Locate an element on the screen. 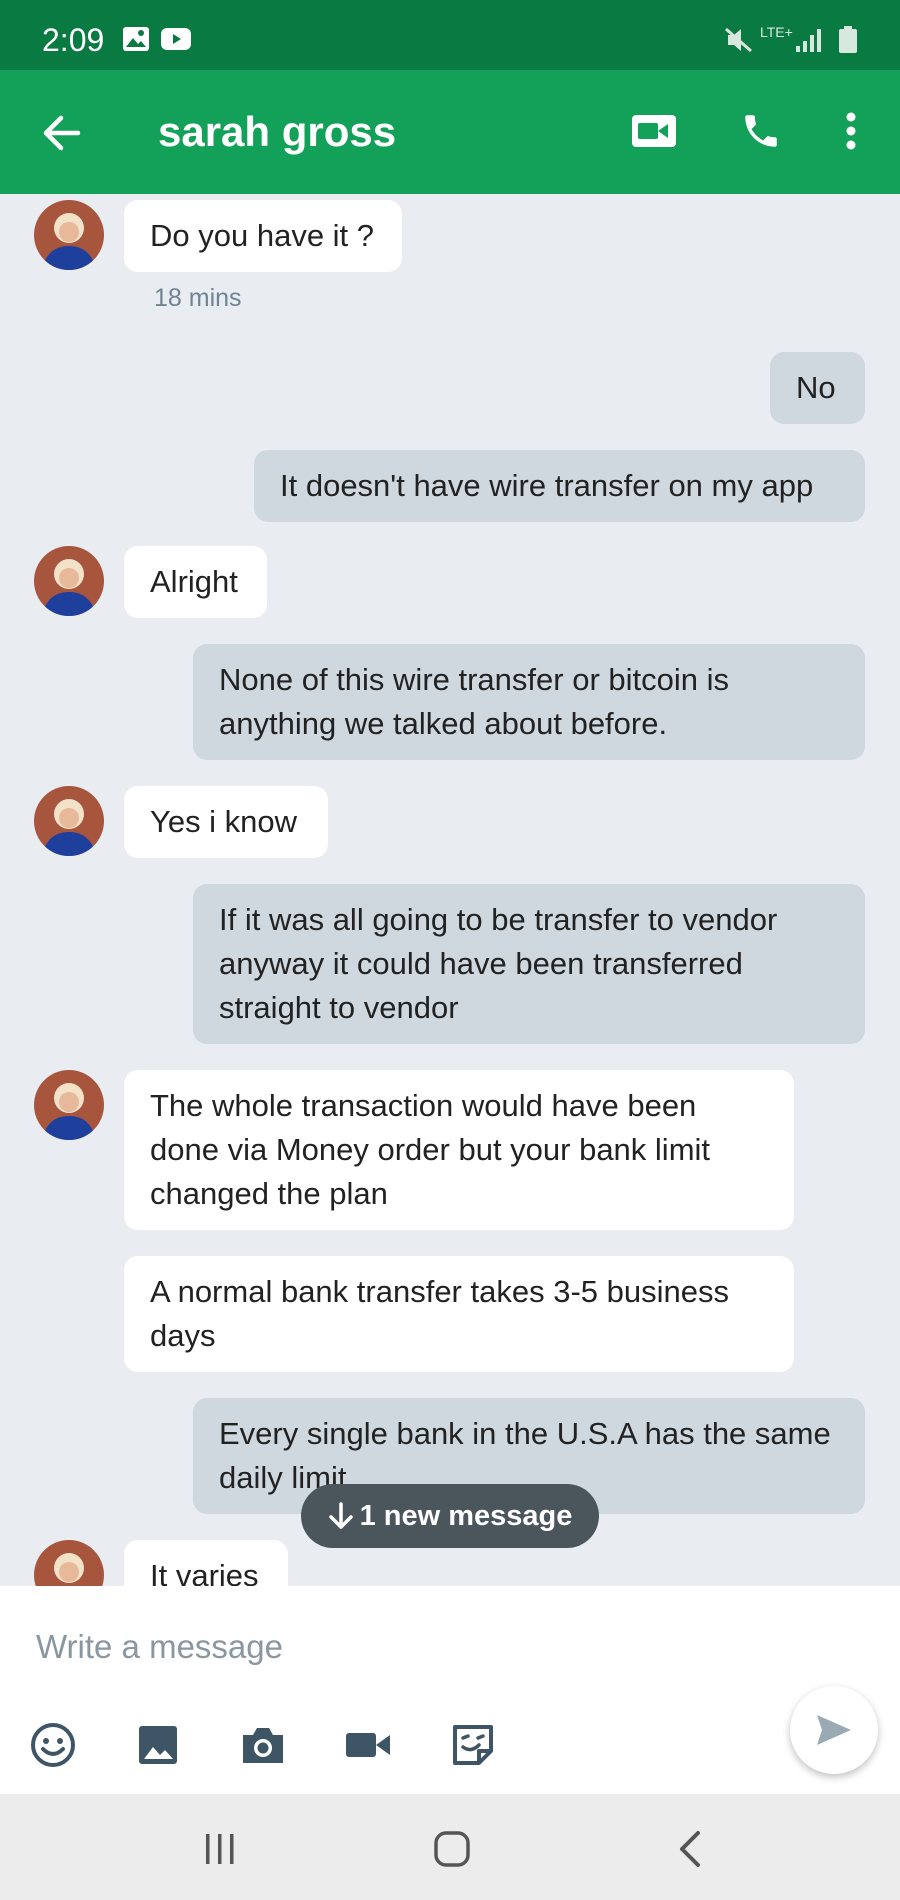 This screenshot has height=1900, width=900. new-message-indicator: 1 new message is located at coordinates (450, 1516).